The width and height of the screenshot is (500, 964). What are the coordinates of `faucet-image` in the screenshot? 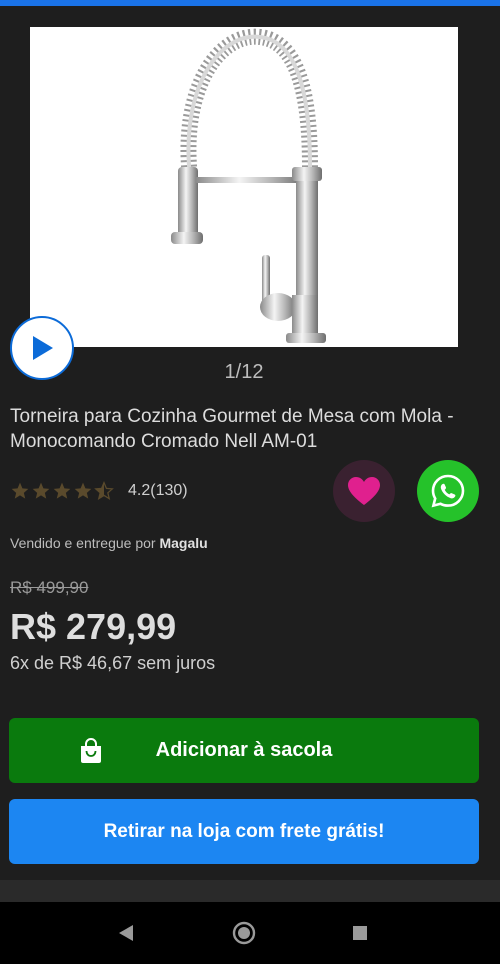 It's located at (248, 185).